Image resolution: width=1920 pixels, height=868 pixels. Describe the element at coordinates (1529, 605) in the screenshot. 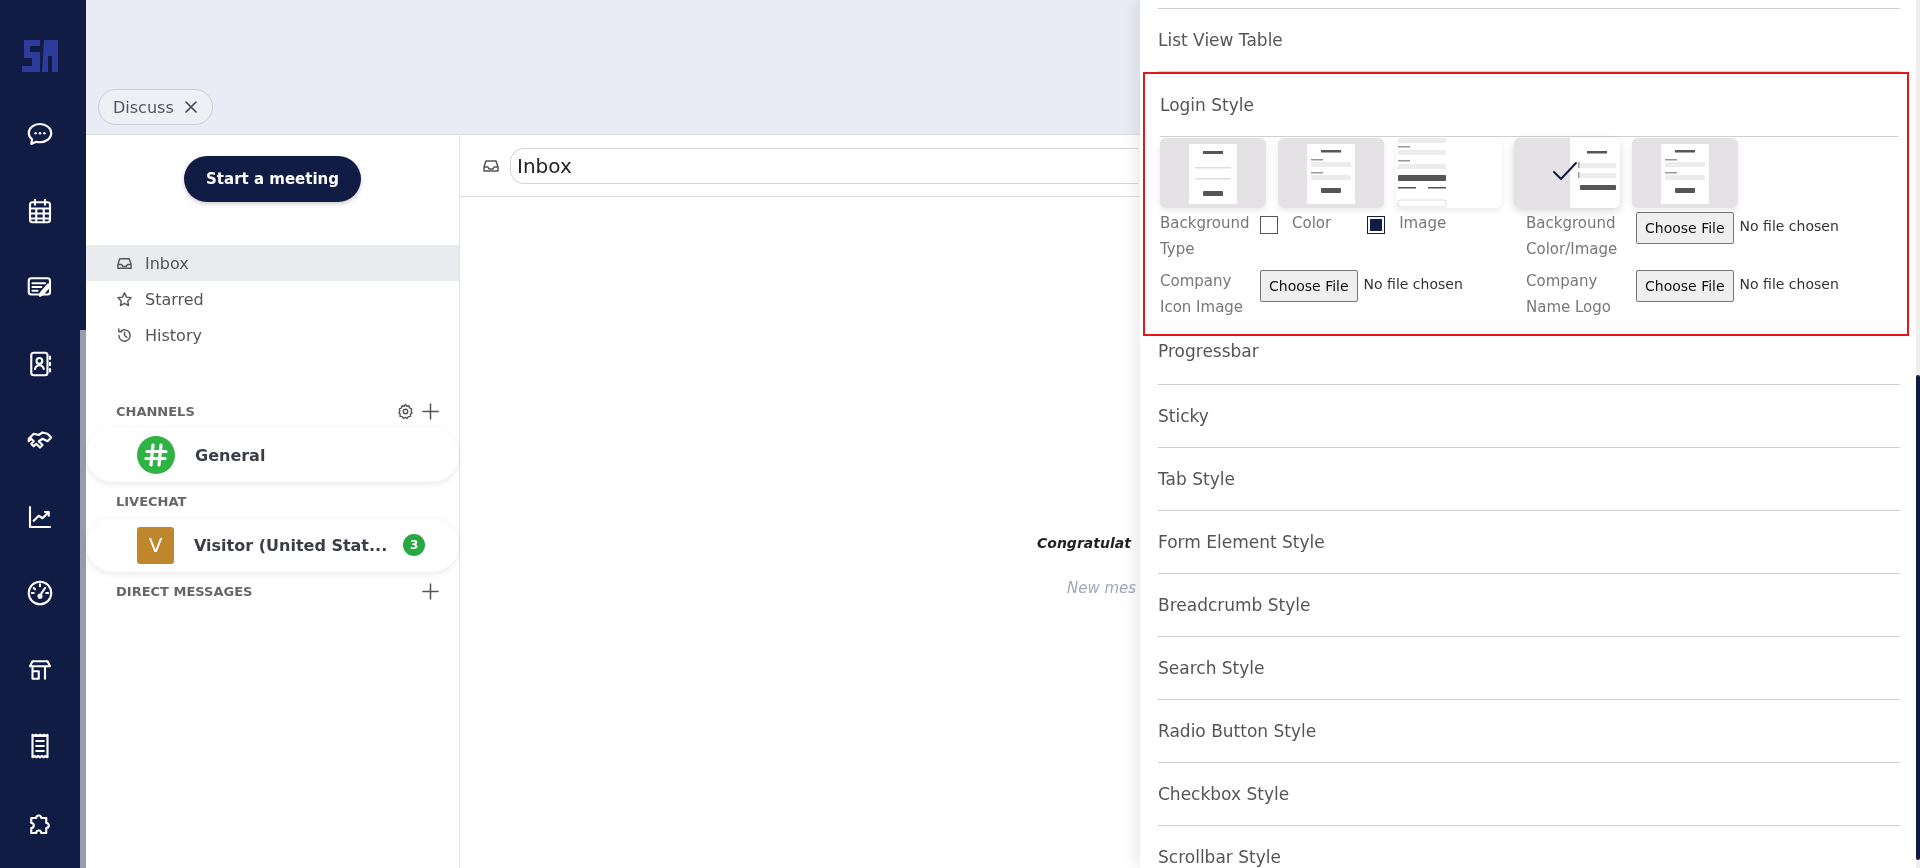

I see `section-header: Breadcrumb Style` at that location.